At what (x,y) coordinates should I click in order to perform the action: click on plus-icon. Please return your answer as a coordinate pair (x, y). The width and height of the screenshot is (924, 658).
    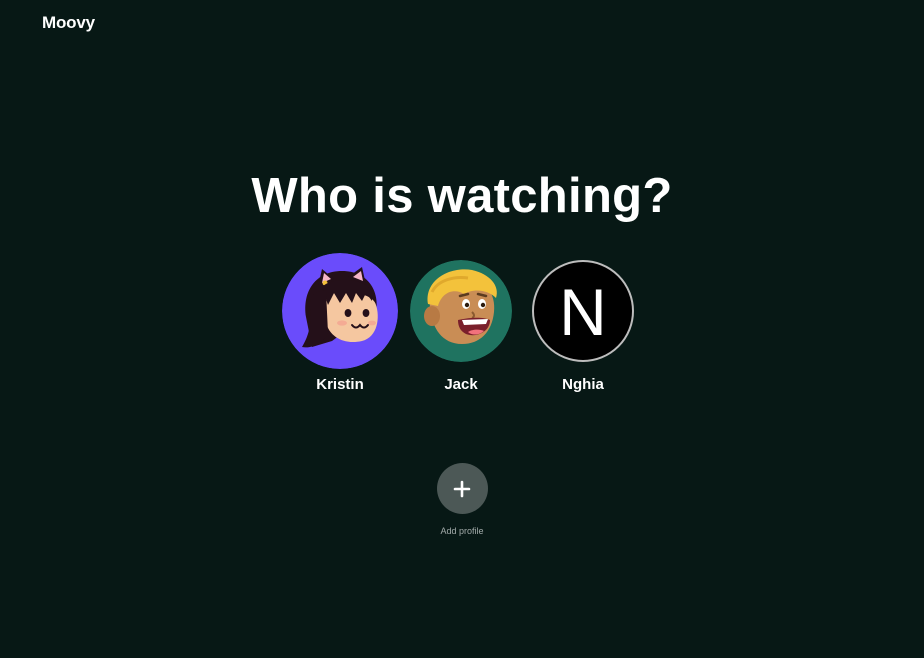
    Looking at the image, I should click on (462, 488).